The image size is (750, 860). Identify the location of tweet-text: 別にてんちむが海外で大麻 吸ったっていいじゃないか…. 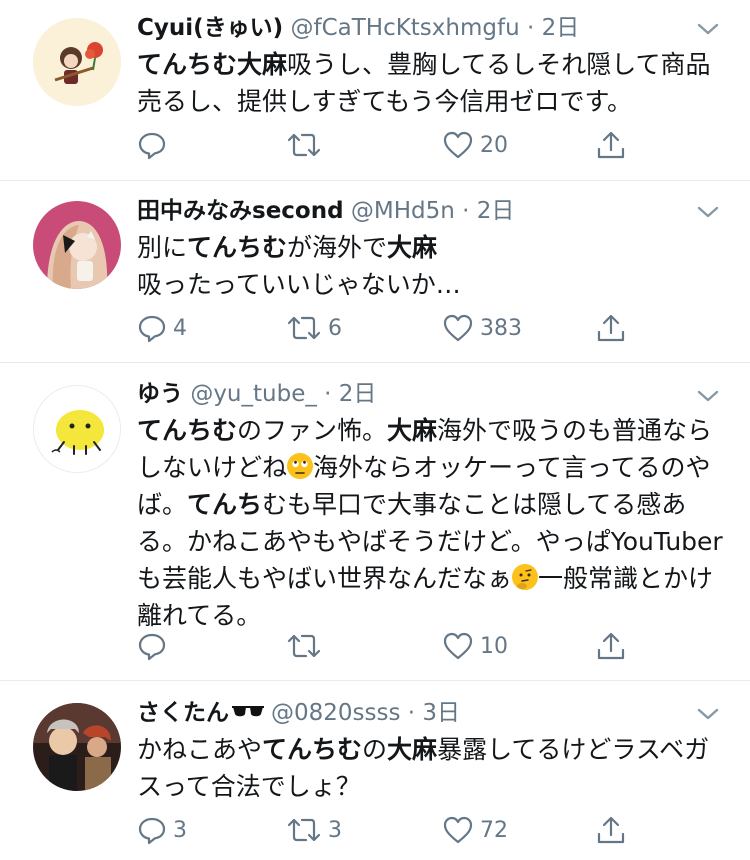
(433, 266).